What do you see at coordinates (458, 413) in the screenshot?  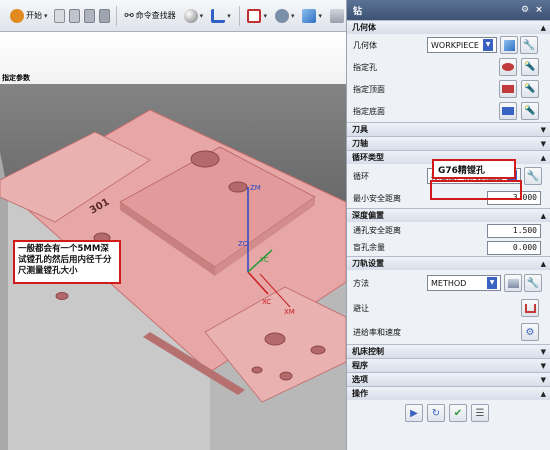 I see `verify-button: ✔` at bounding box center [458, 413].